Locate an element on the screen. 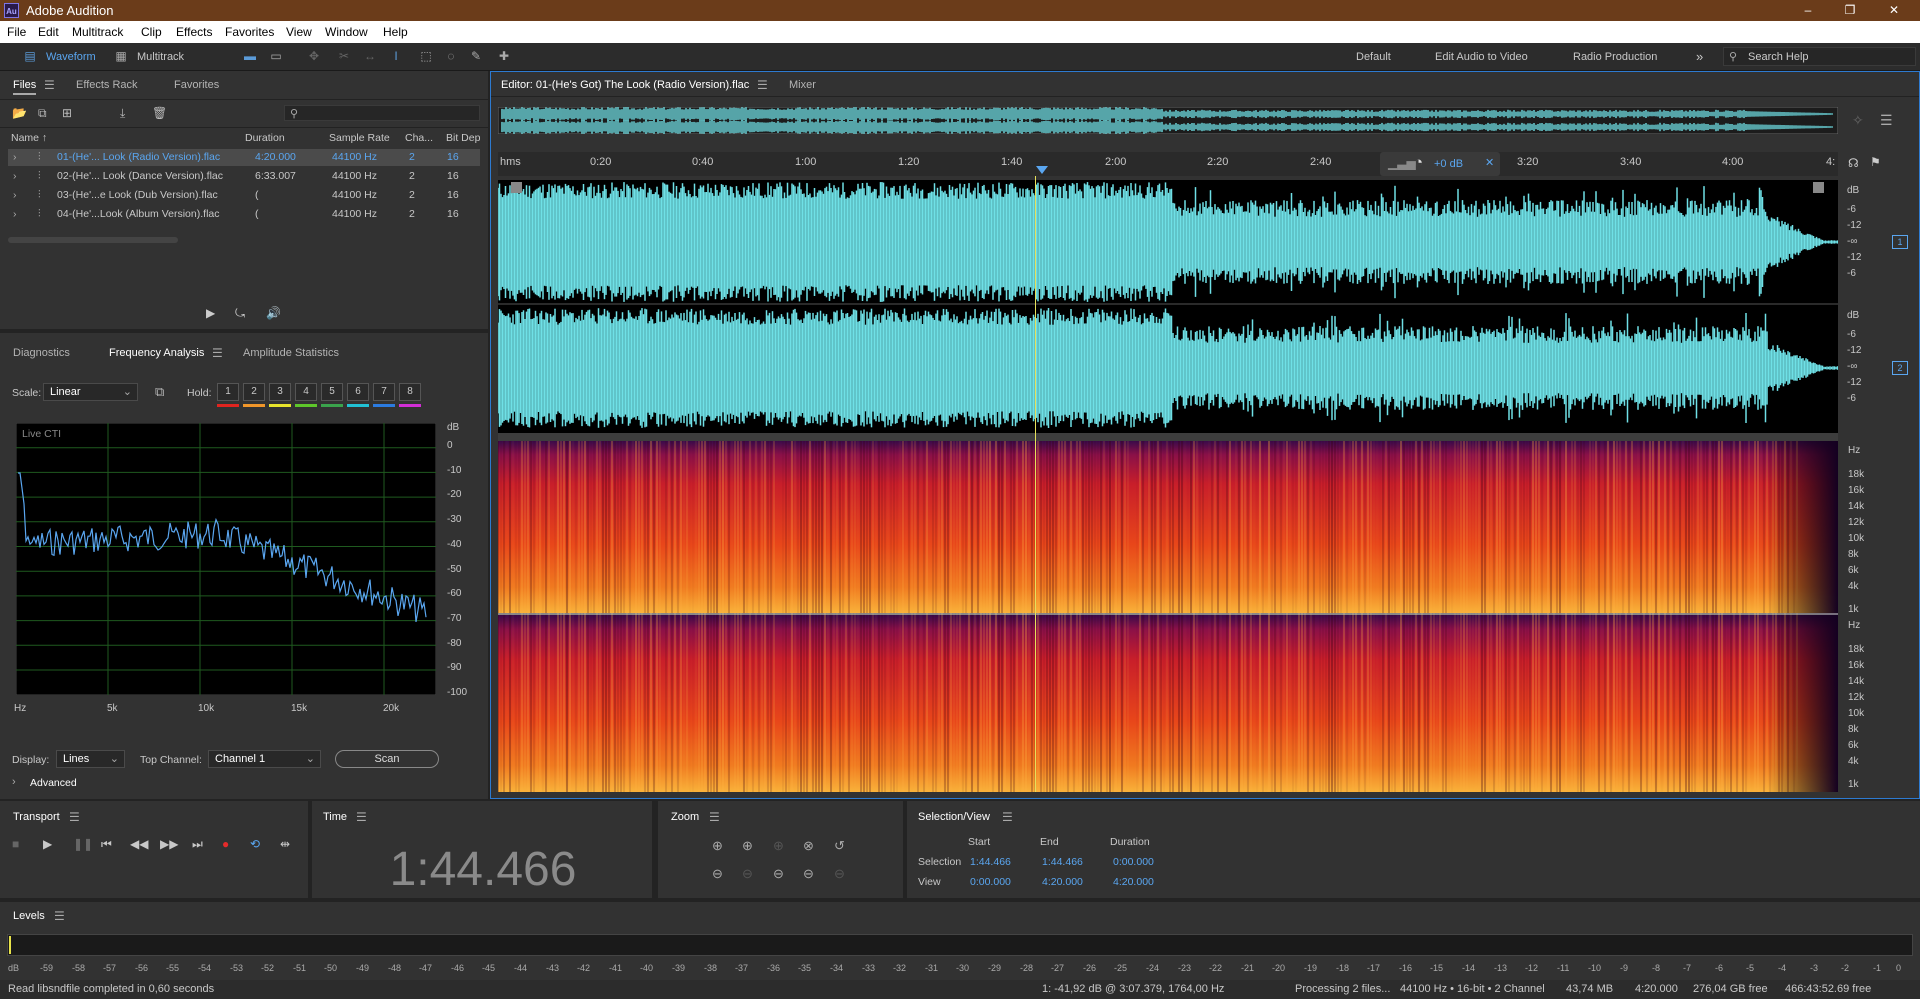 The width and height of the screenshot is (1920, 999). tab-favorites: Favorites is located at coordinates (196, 85).